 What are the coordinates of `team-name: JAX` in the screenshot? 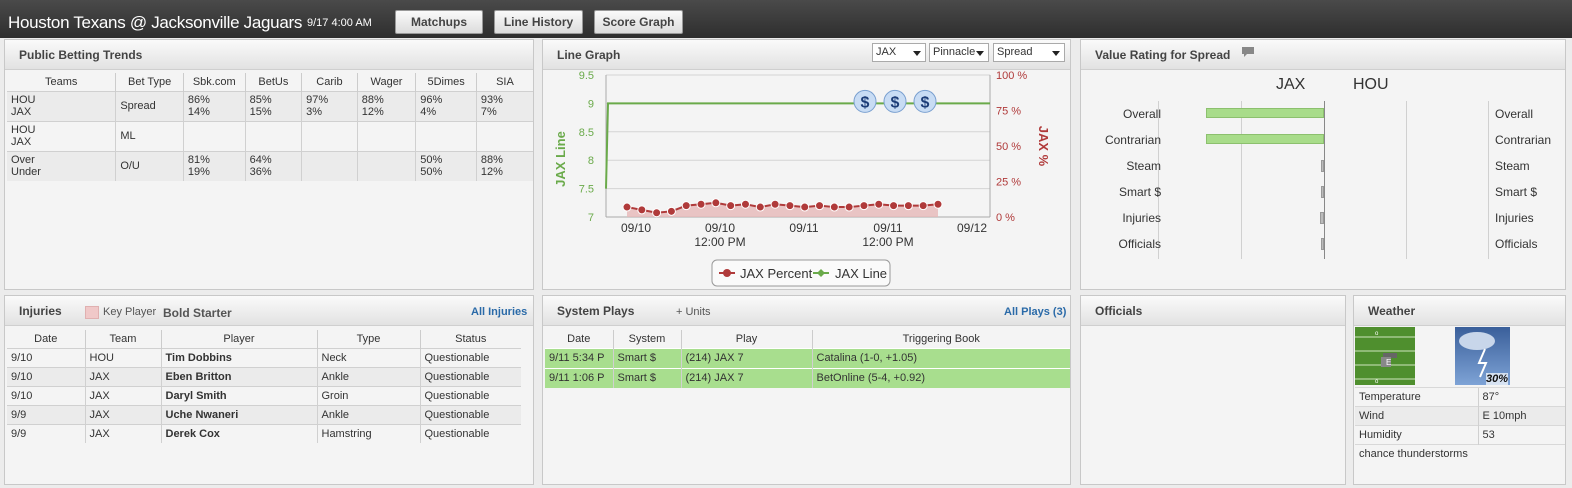 It's located at (21, 112).